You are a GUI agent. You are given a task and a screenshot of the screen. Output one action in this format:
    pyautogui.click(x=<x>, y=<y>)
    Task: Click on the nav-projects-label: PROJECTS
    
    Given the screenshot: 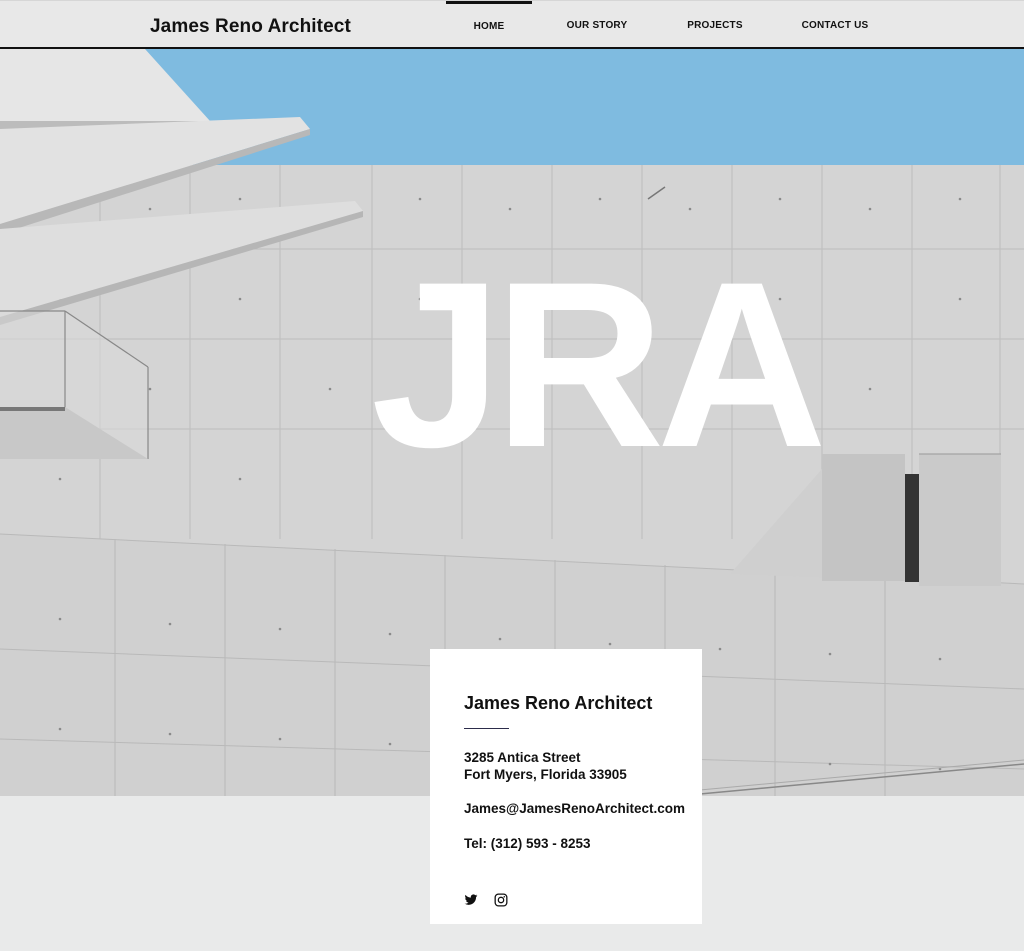 What is the action you would take?
    pyautogui.click(x=715, y=25)
    